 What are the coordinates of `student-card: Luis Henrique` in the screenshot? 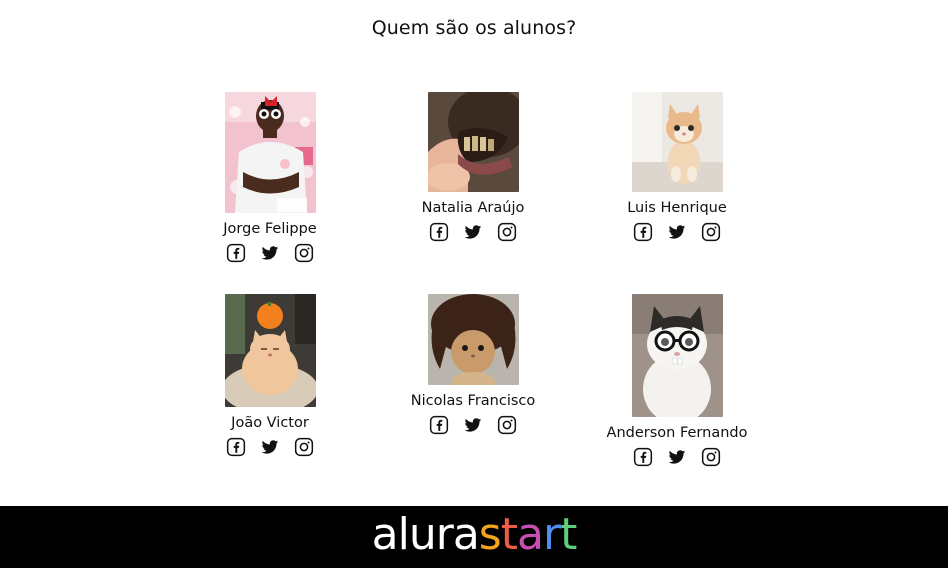 It's located at (677, 167).